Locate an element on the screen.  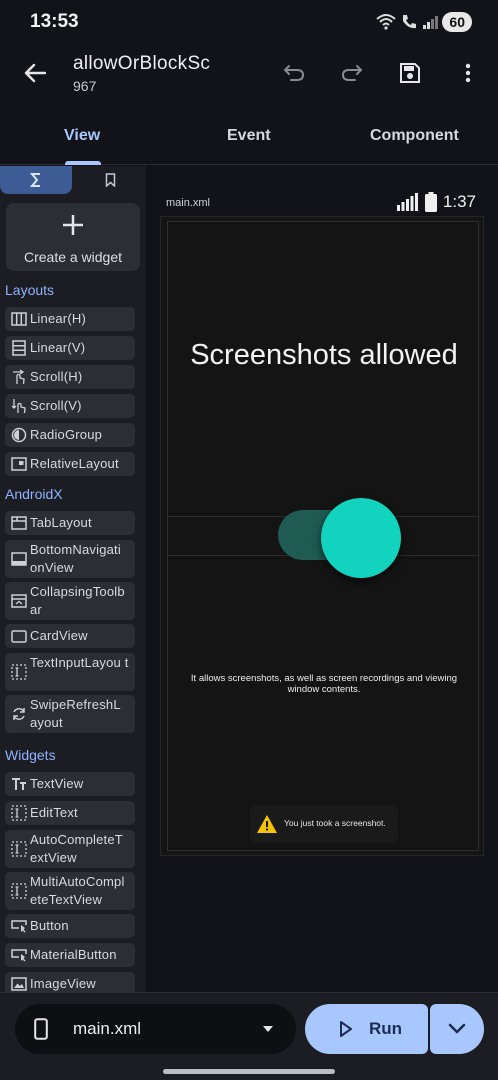
home-indicator is located at coordinates (249, 1071).